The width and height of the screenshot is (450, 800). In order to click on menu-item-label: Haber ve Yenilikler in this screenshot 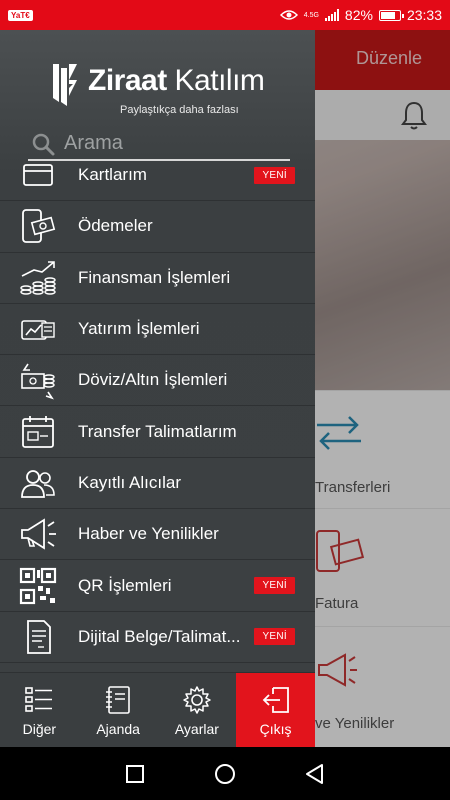, I will do `click(148, 534)`.